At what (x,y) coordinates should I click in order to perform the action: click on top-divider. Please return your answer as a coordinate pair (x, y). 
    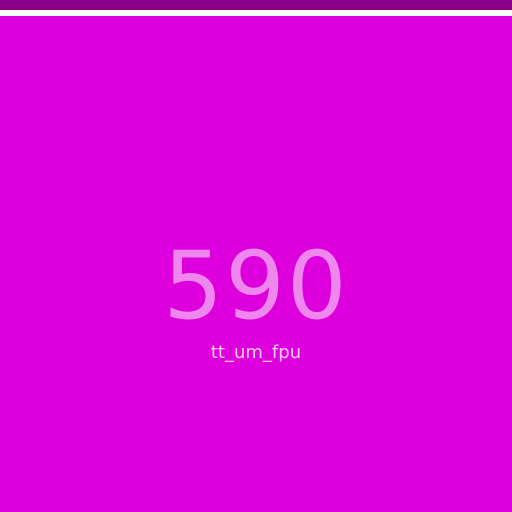
    Looking at the image, I should click on (256, 13).